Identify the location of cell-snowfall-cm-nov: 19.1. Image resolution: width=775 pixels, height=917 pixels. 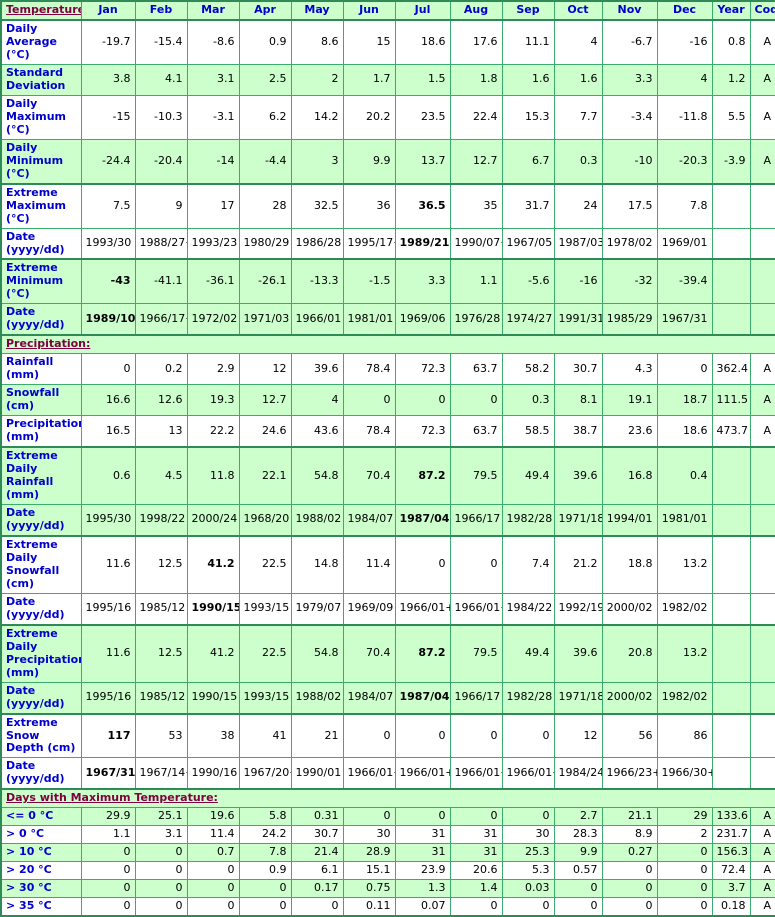
(629, 400).